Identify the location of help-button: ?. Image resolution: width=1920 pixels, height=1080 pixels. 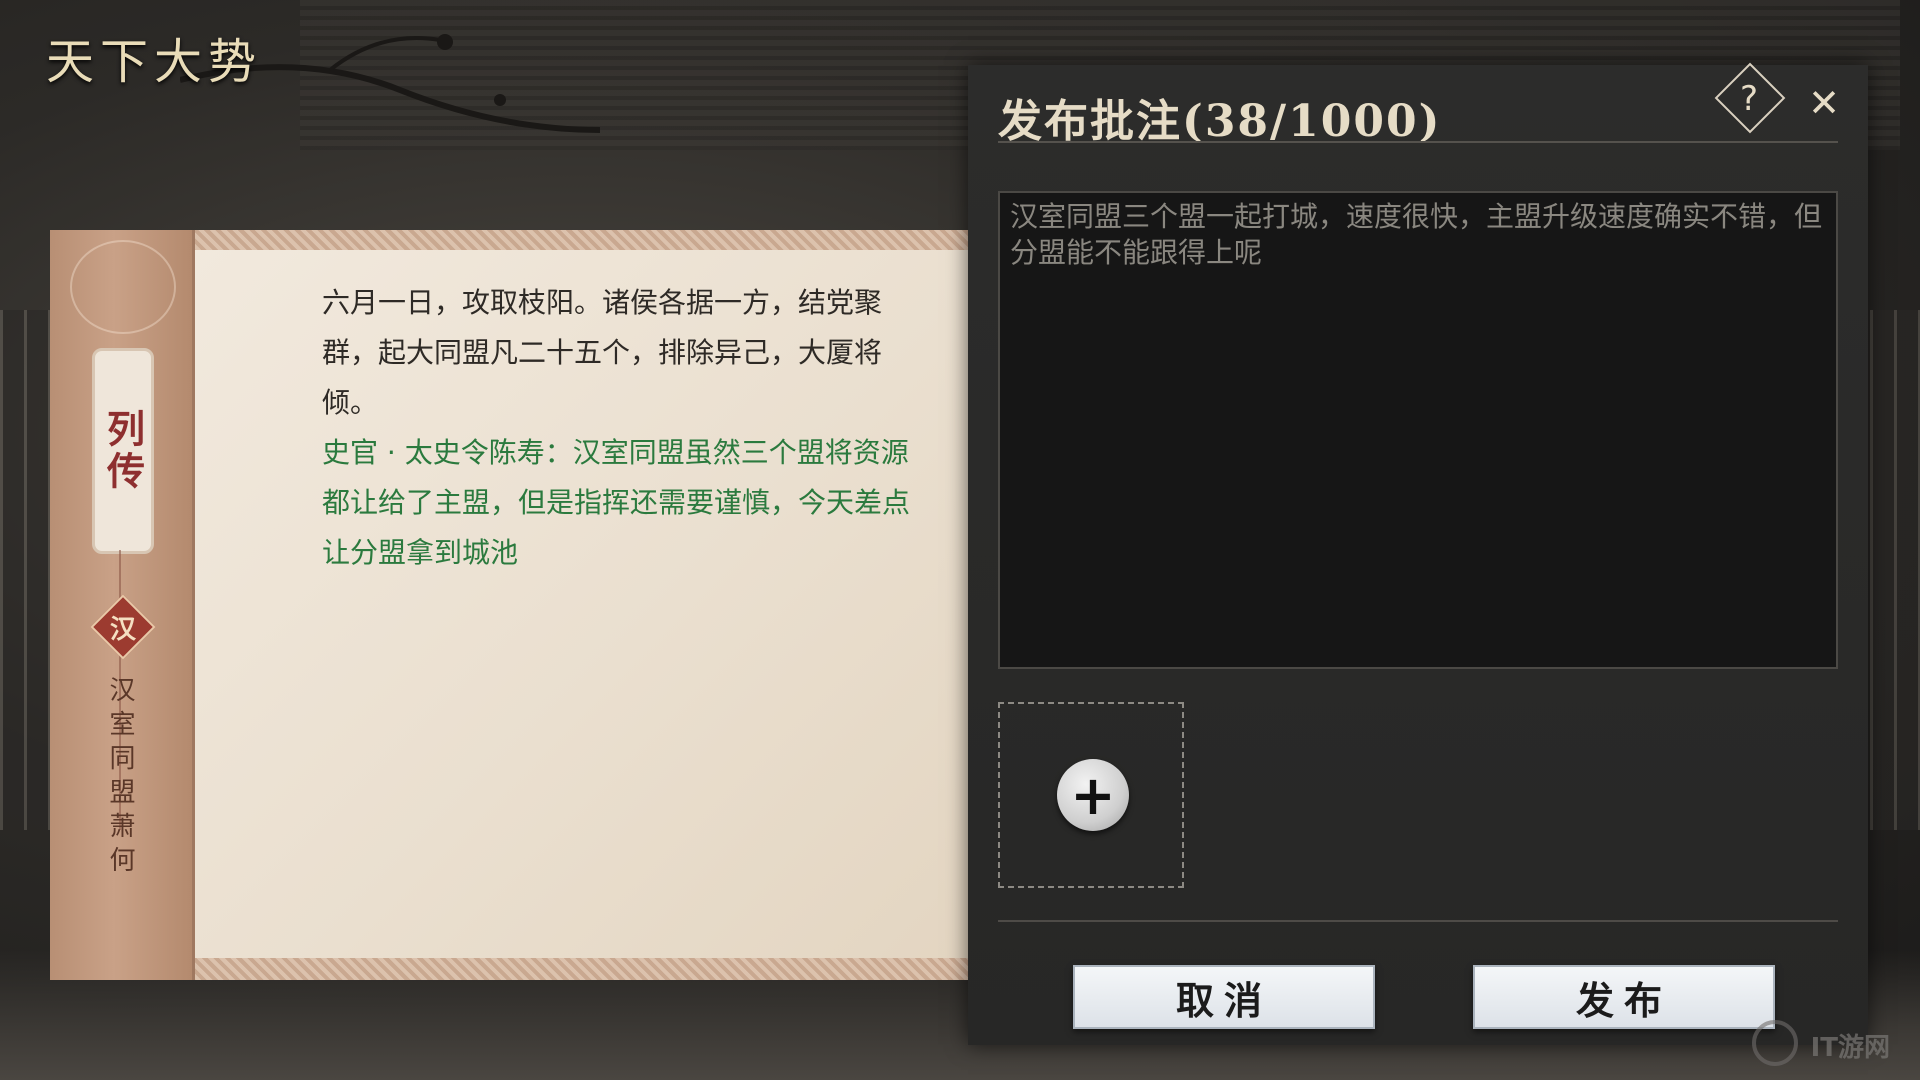
(1749, 99).